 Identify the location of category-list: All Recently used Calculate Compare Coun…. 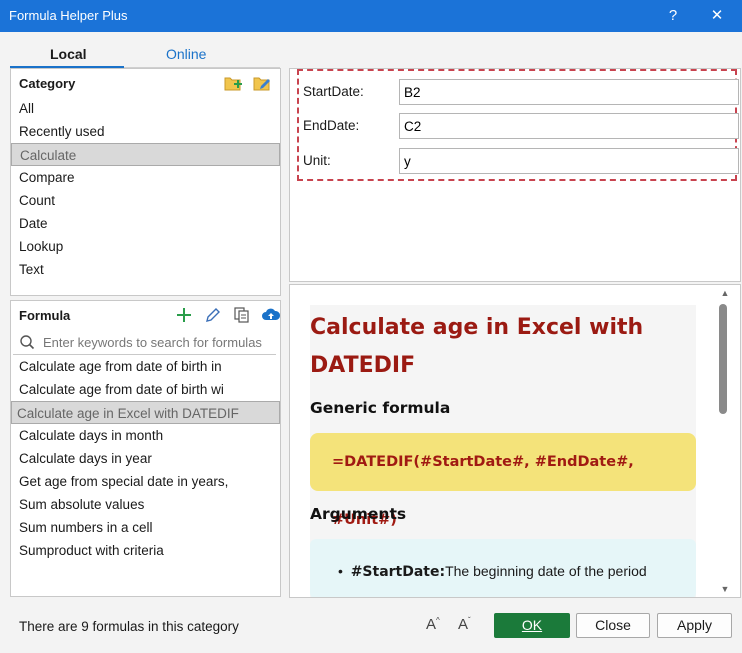
(145, 189).